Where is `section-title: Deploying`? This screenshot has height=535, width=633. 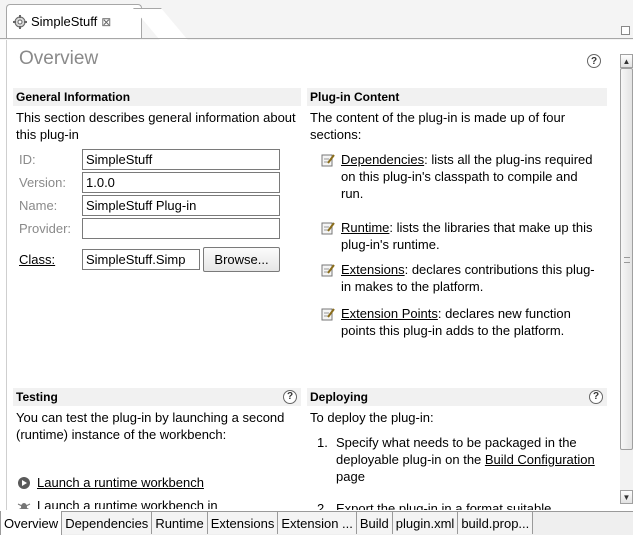 section-title: Deploying is located at coordinates (339, 397).